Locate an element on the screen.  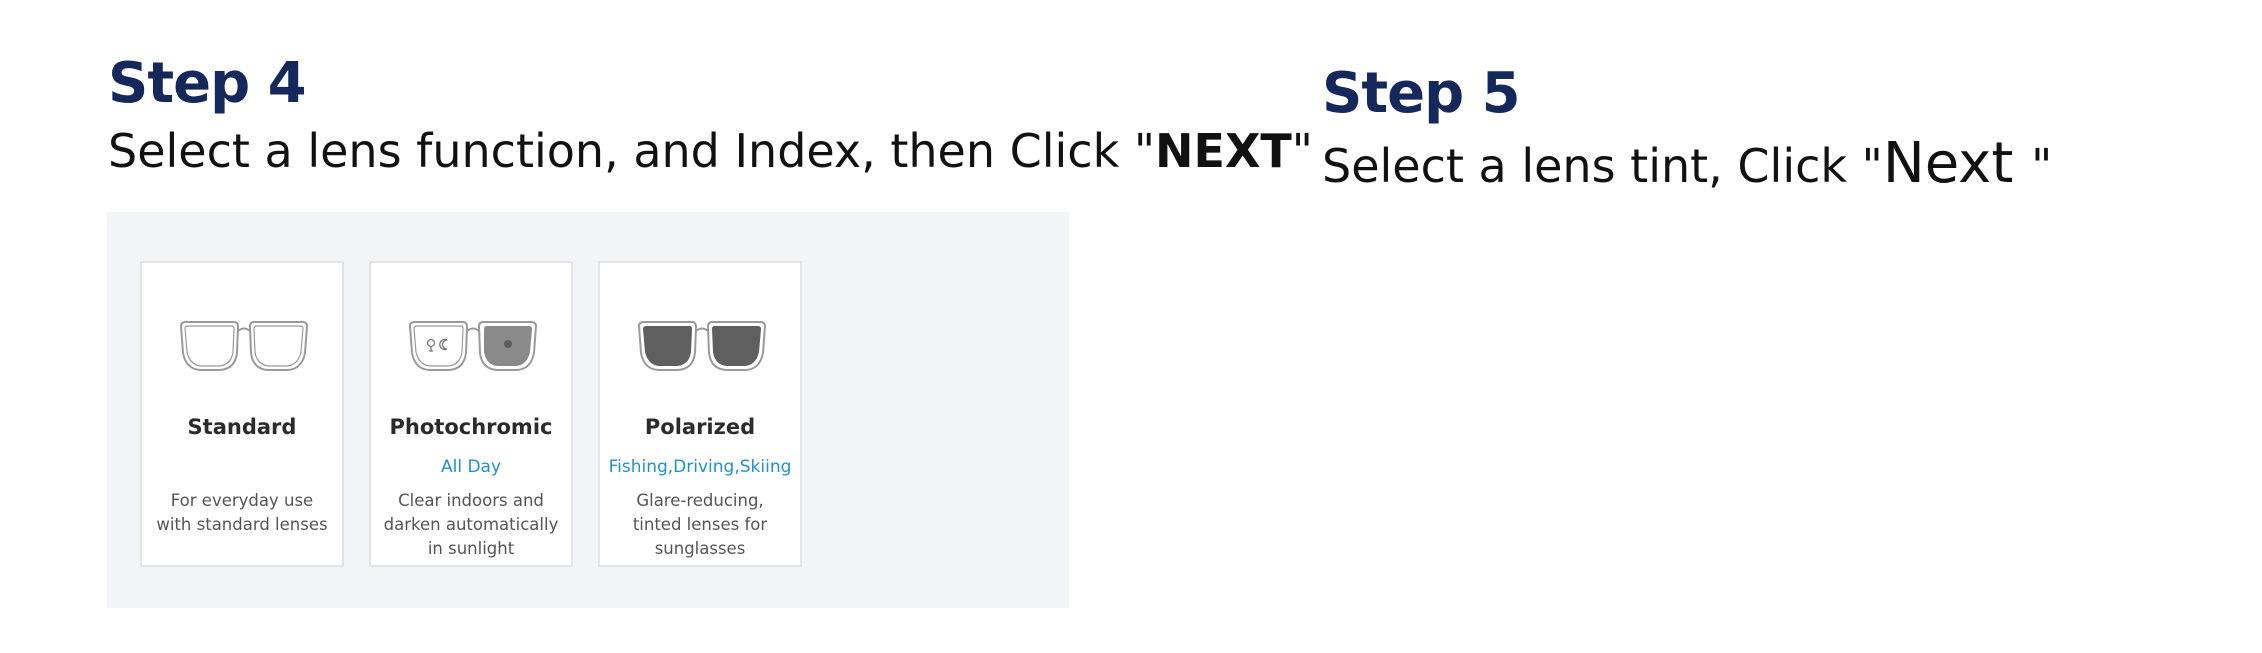
lens-option-subtitle: All Day is located at coordinates (471, 467).